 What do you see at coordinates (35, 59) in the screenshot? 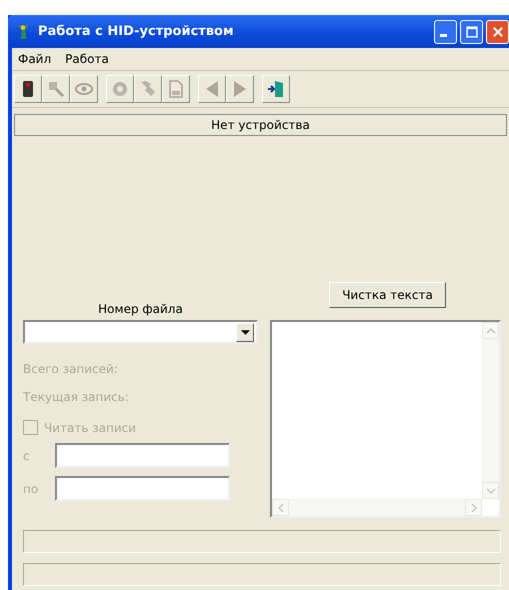
I see `menu-item: Файл` at bounding box center [35, 59].